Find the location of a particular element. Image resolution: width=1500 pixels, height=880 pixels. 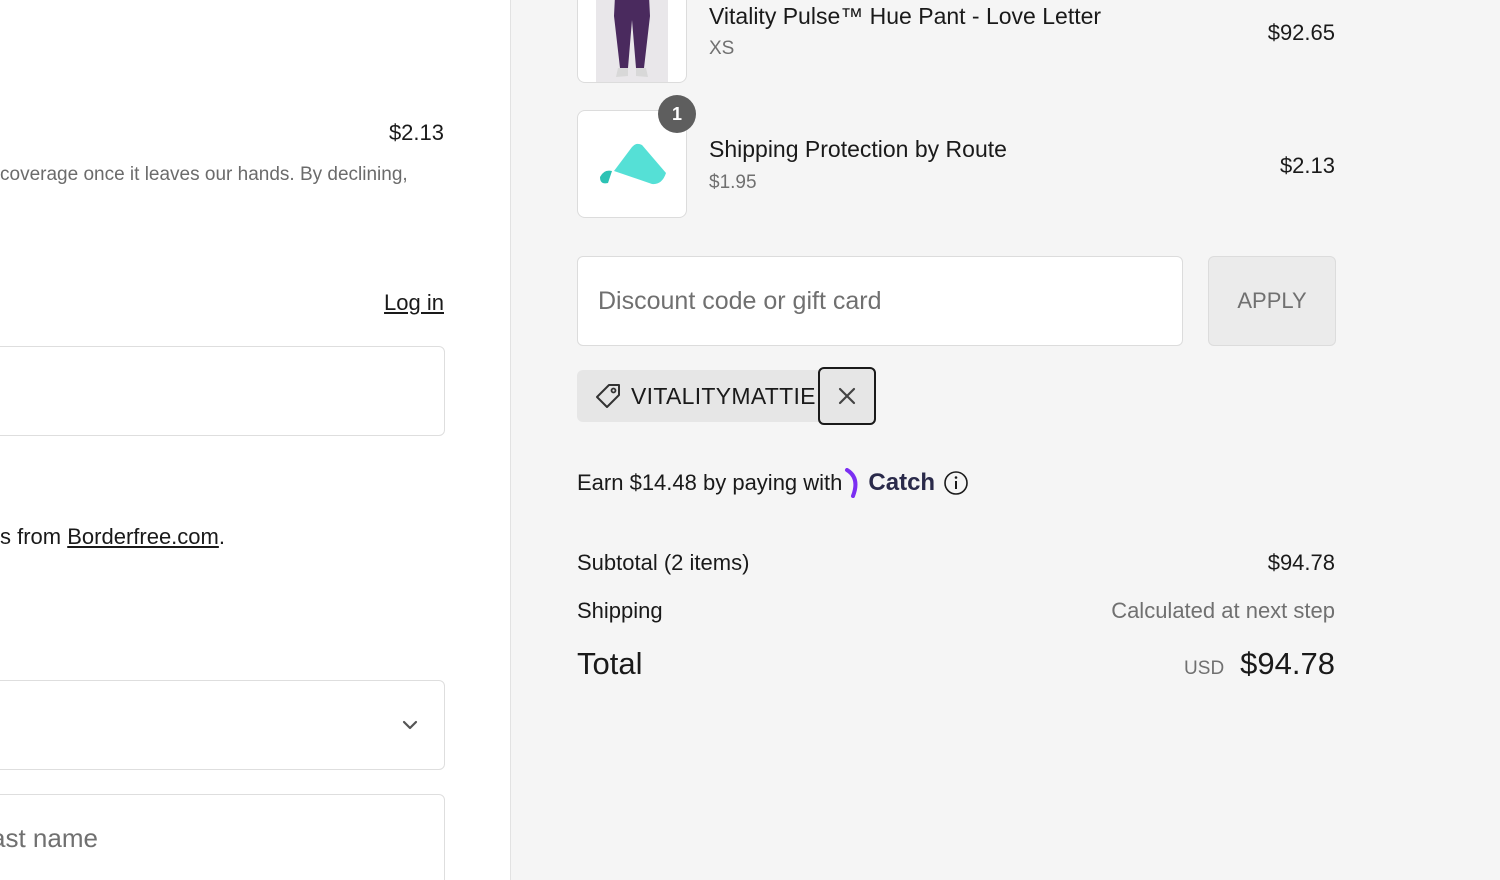

route-protection-price: $2.13 is located at coordinates (416, 132).